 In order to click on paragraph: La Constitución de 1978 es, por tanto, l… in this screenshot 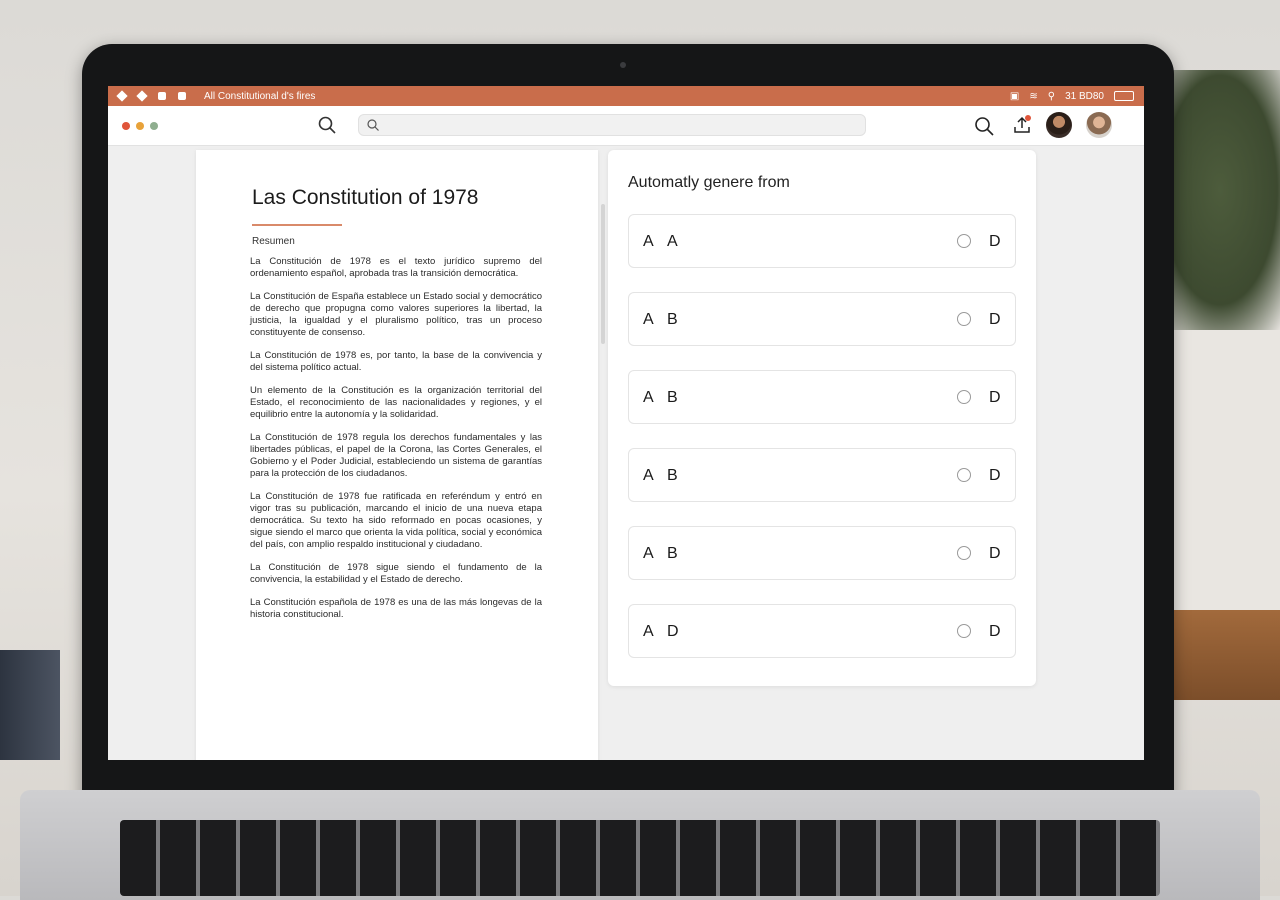, I will do `click(396, 361)`.